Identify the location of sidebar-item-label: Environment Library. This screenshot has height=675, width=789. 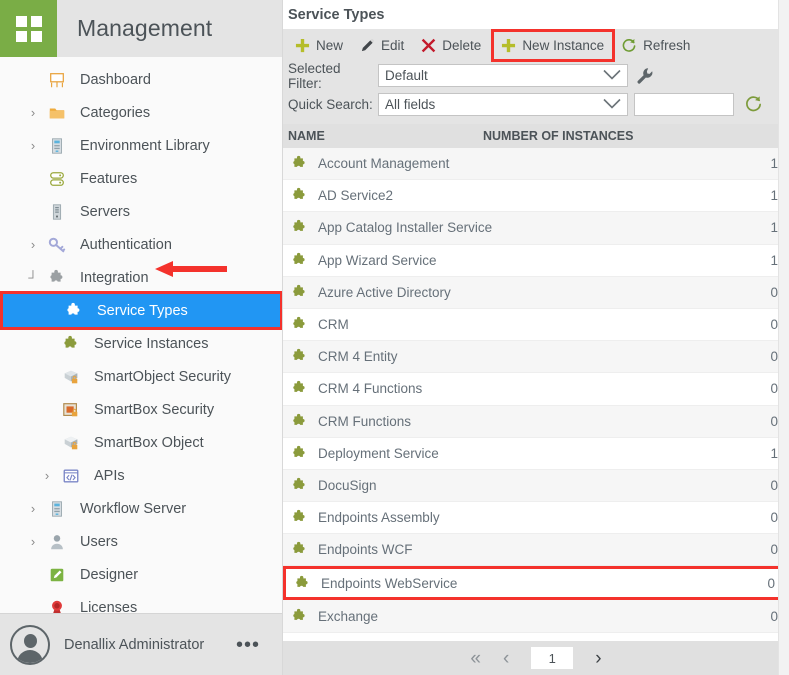
(145, 145).